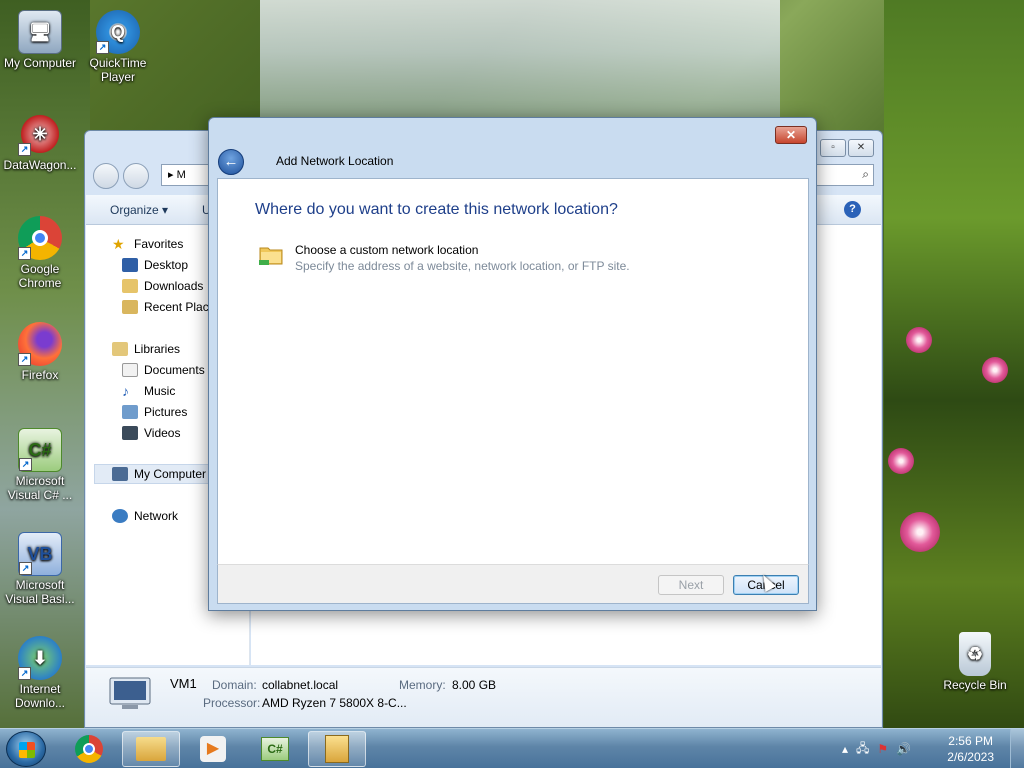 The width and height of the screenshot is (1024, 768). Describe the element at coordinates (691, 585) in the screenshot. I see `next-button: Next` at that location.